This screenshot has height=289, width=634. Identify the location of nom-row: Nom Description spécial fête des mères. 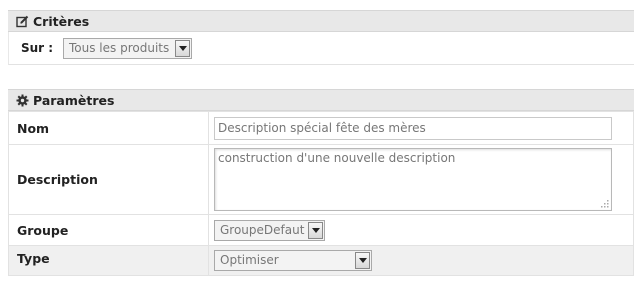
(321, 128).